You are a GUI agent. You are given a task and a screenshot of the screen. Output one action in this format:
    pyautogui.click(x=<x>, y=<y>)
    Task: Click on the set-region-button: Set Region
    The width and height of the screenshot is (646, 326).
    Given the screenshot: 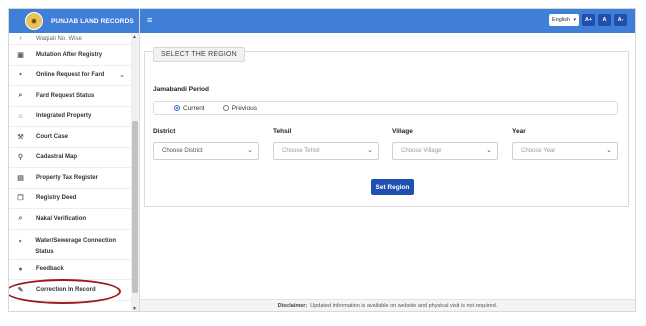 What is the action you would take?
    pyautogui.click(x=392, y=187)
    